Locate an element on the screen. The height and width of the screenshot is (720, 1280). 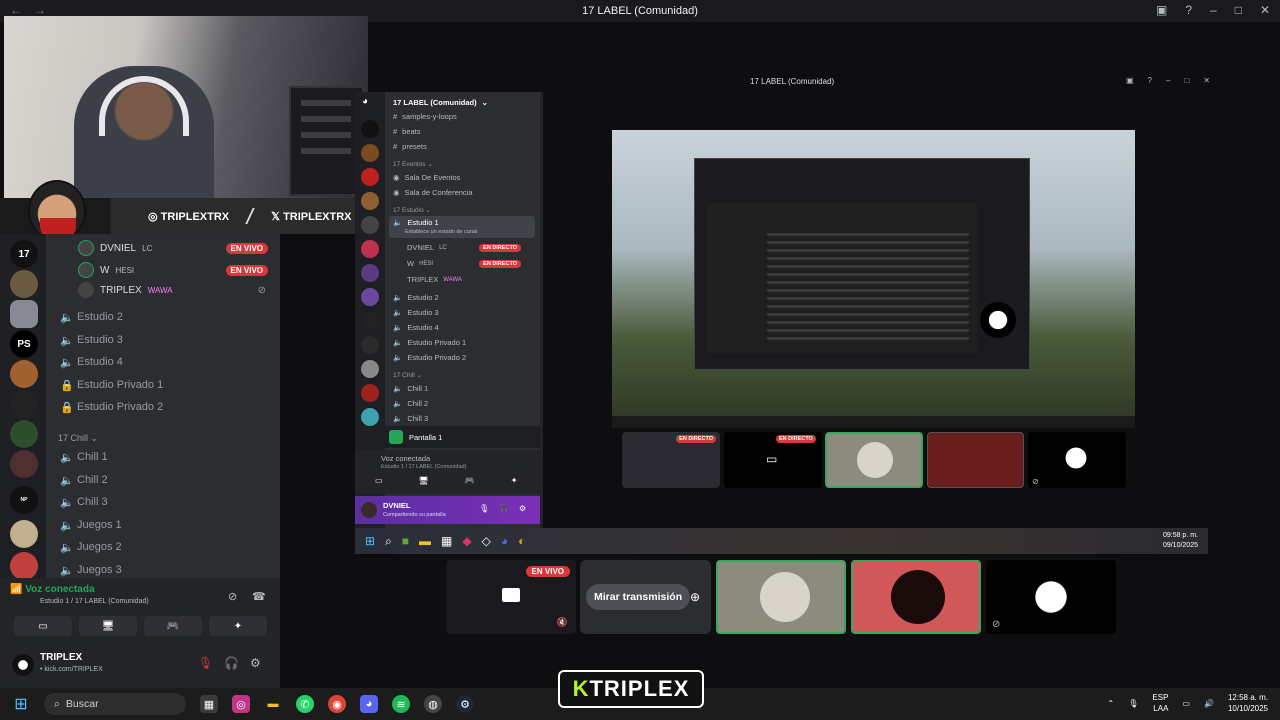
screen-share-button: 🖥 is located at coordinates (108, 626).